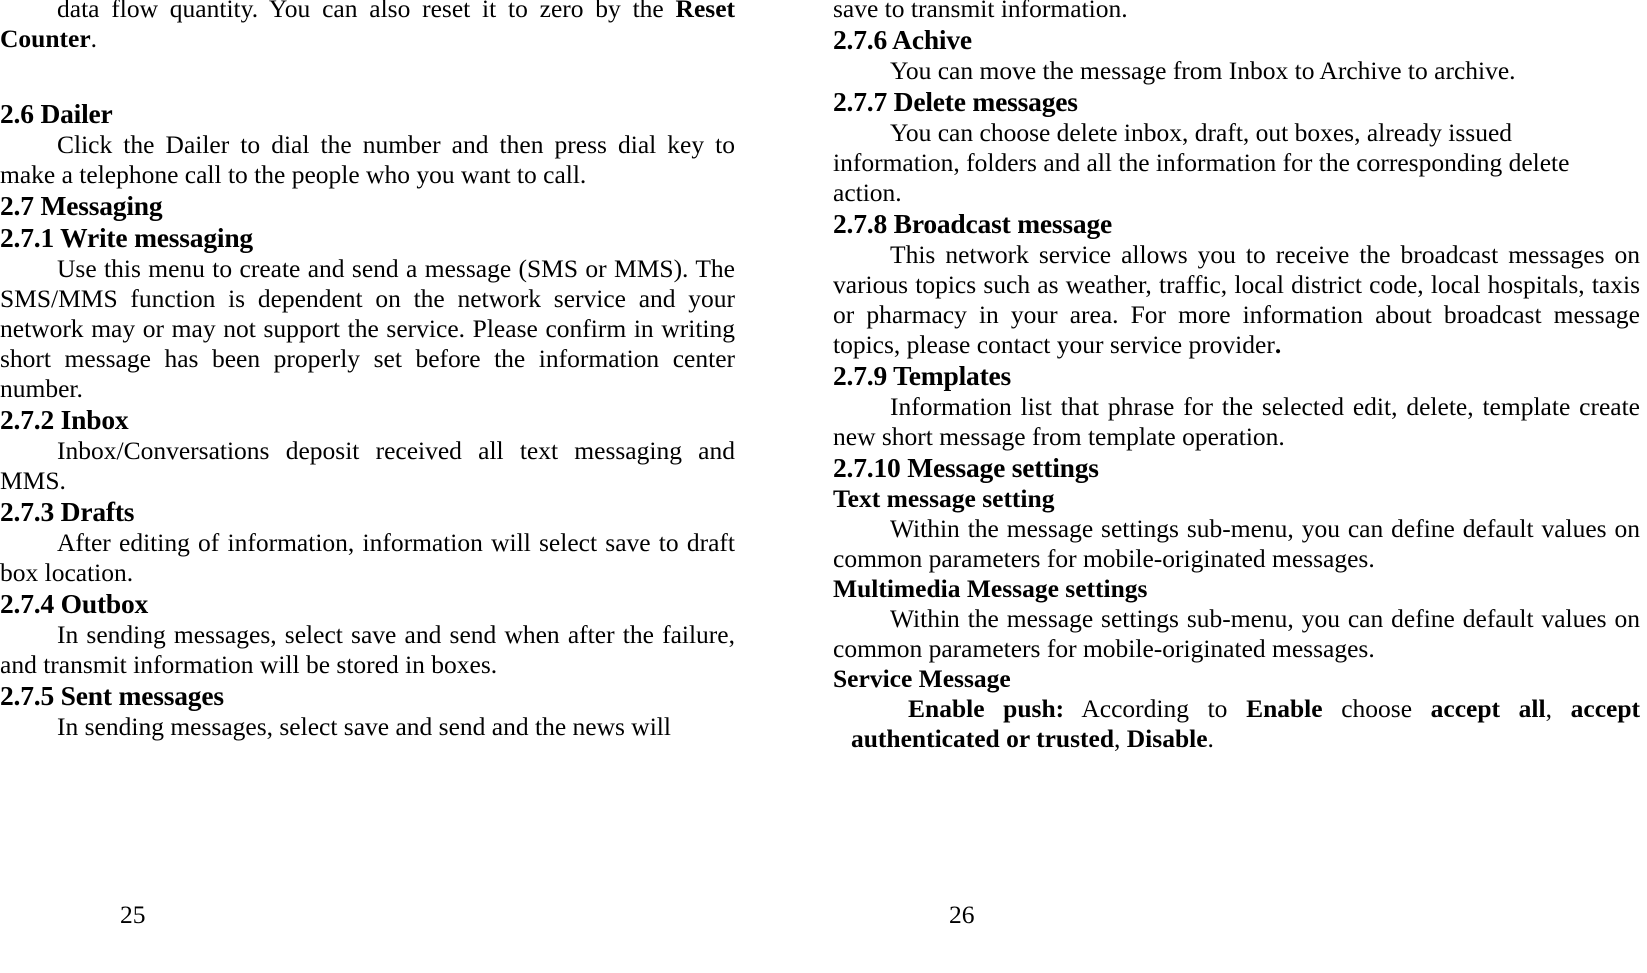 This screenshot has width=1647, height=973. What do you see at coordinates (1488, 708) in the screenshot?
I see `enable-push-bold2: accept all` at bounding box center [1488, 708].